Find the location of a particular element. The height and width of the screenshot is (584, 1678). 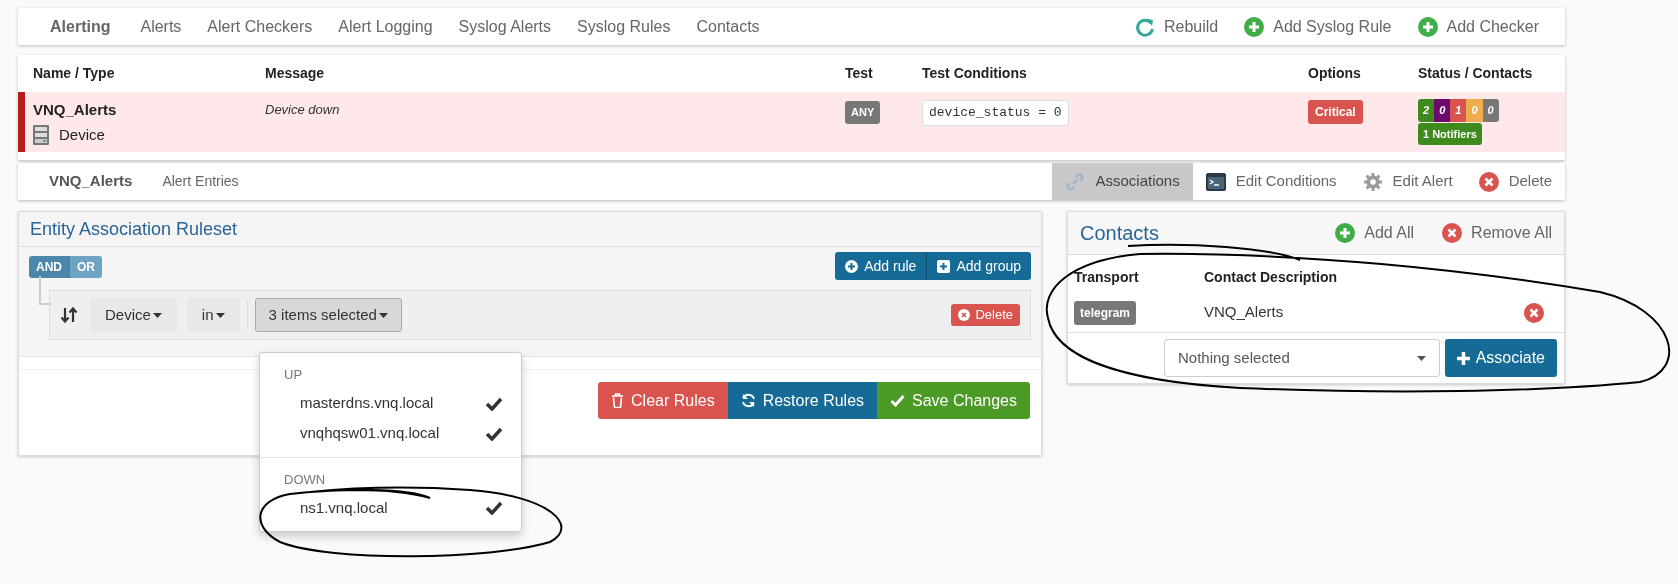

nav-link: Contacts is located at coordinates (728, 26).